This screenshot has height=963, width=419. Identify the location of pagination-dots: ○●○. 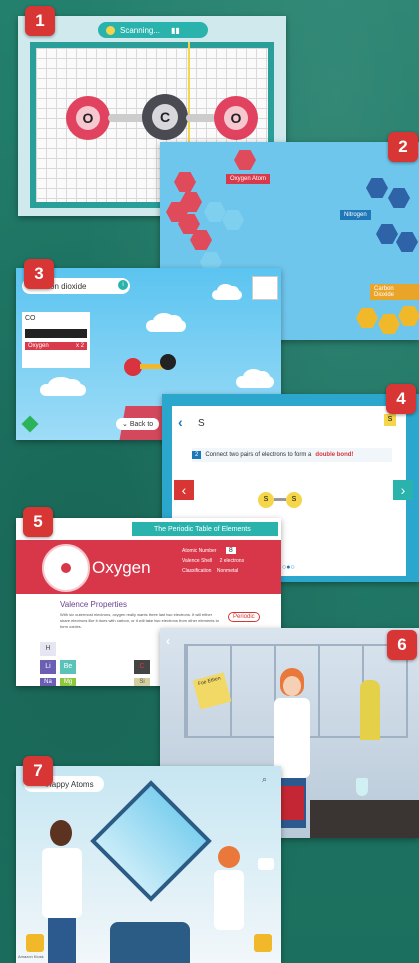
(288, 567).